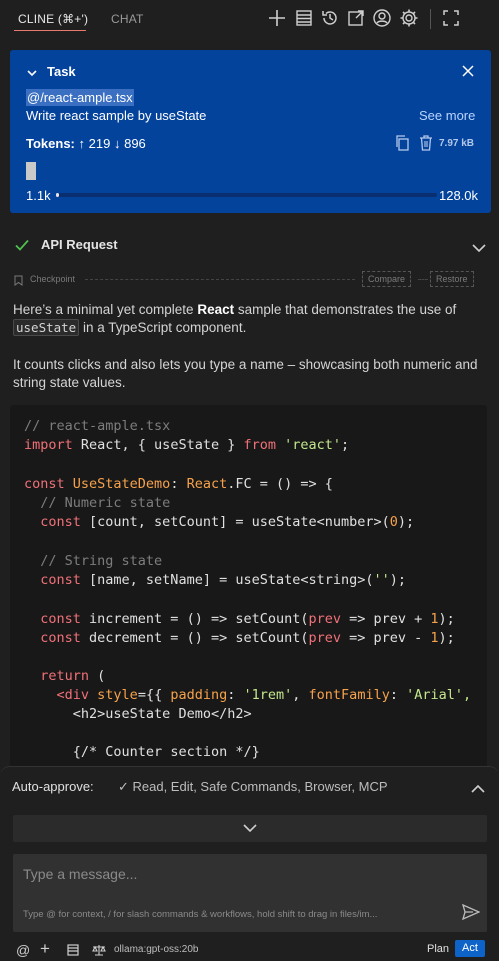  What do you see at coordinates (163, 327) in the screenshot?
I see `text: in a TypeScript component.` at bounding box center [163, 327].